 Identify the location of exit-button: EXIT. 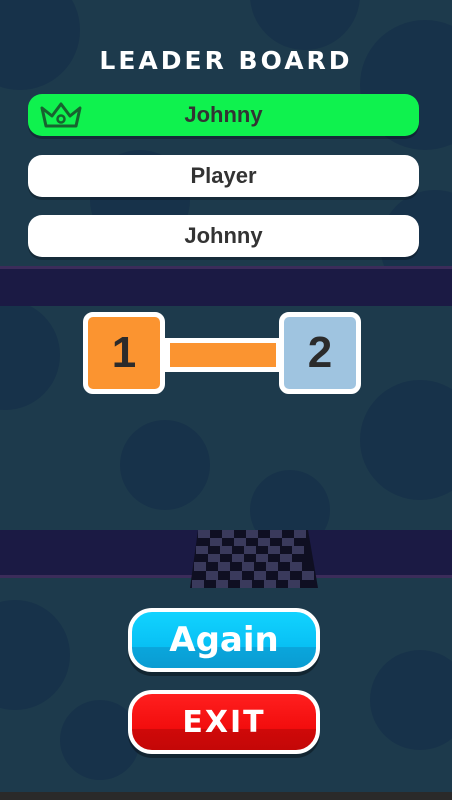
(224, 722).